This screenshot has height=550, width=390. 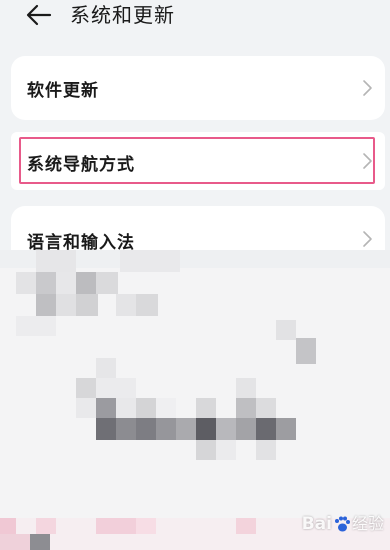 I want to click on highlight-box, so click(x=197, y=160).